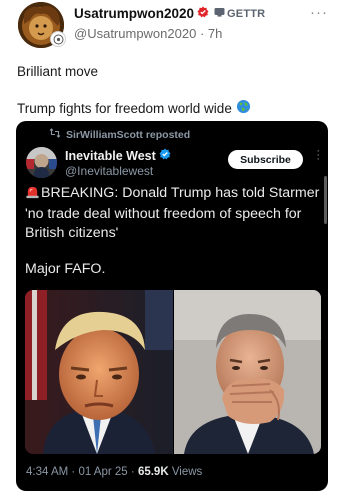 Image resolution: width=344 pixels, height=500 pixels. I want to click on gettr-platform-badge: GETTR, so click(239, 13).